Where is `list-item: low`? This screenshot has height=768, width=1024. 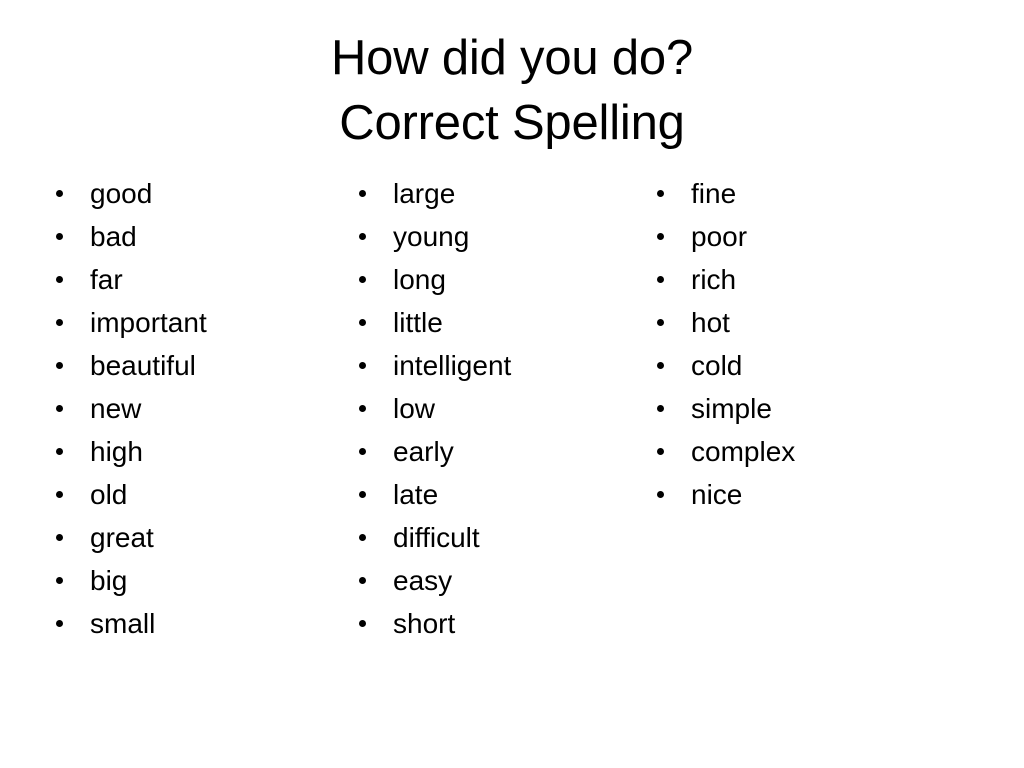
list-item: low is located at coordinates (492, 408).